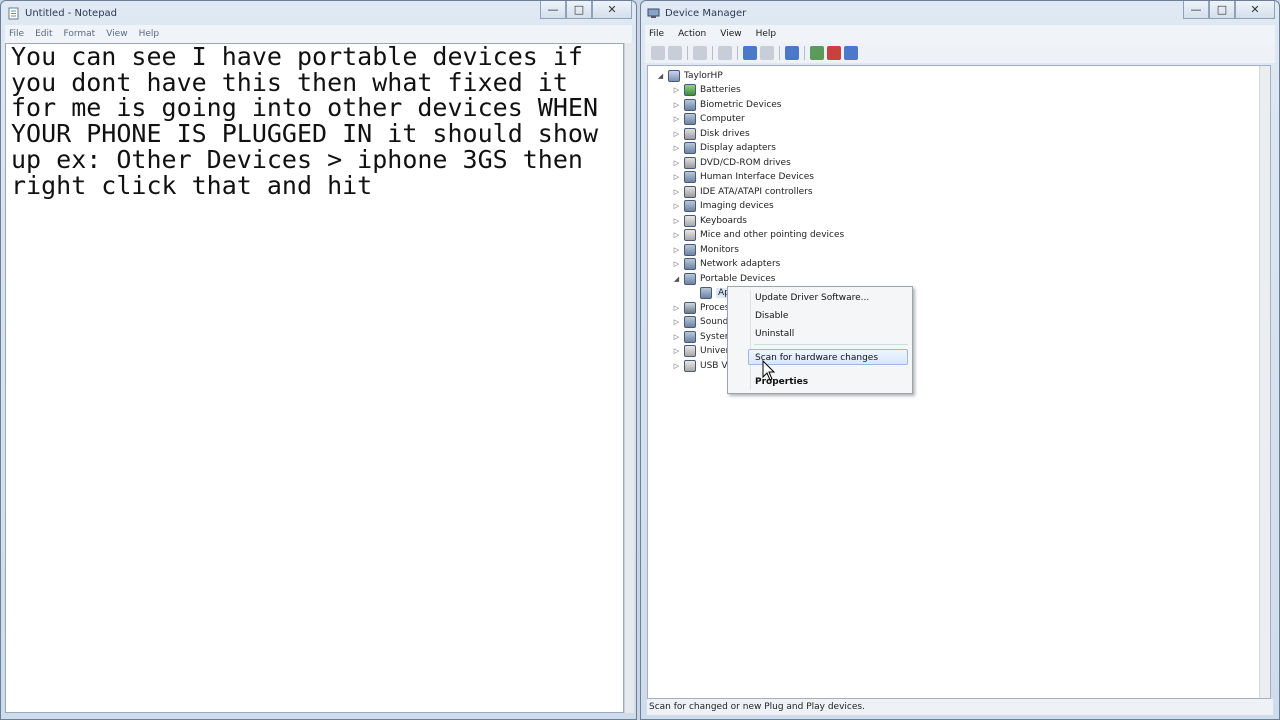  I want to click on devmgr-caption-buttons: — □ ✕, so click(1229, 10).